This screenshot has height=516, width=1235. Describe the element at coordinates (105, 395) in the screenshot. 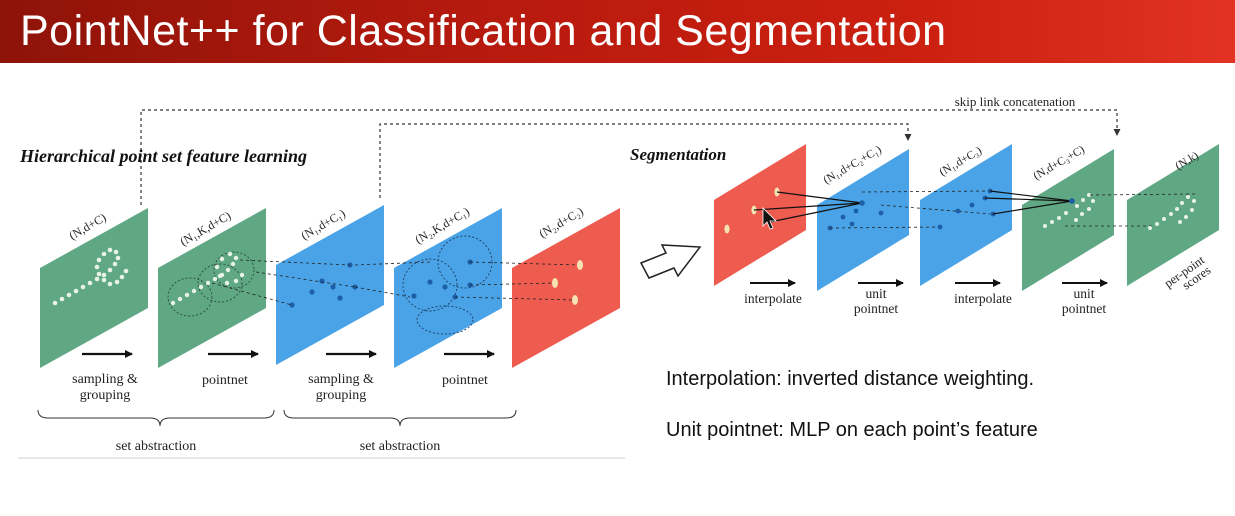

I see `step-label-sampling-1b: grouping` at that location.